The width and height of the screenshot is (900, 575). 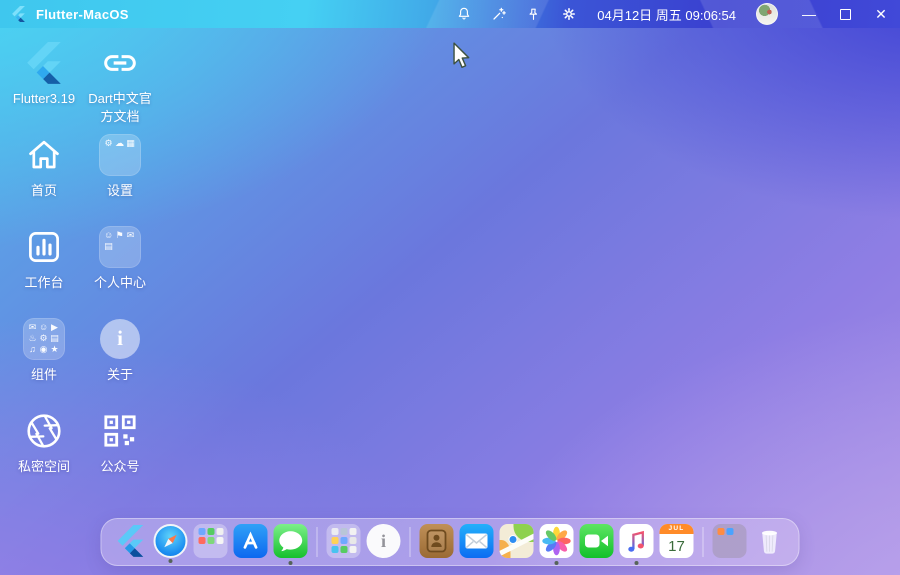 What do you see at coordinates (676, 529) in the screenshot?
I see `calendar-month: JUL` at bounding box center [676, 529].